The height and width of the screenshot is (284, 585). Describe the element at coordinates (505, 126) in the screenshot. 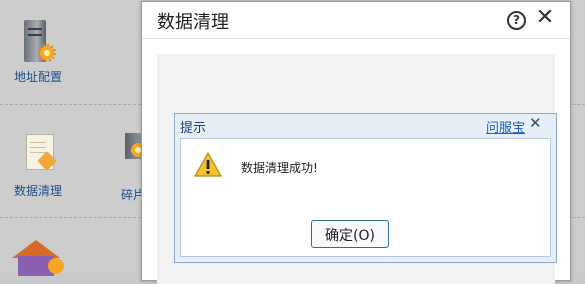

I see `help-link: 问服宝` at that location.